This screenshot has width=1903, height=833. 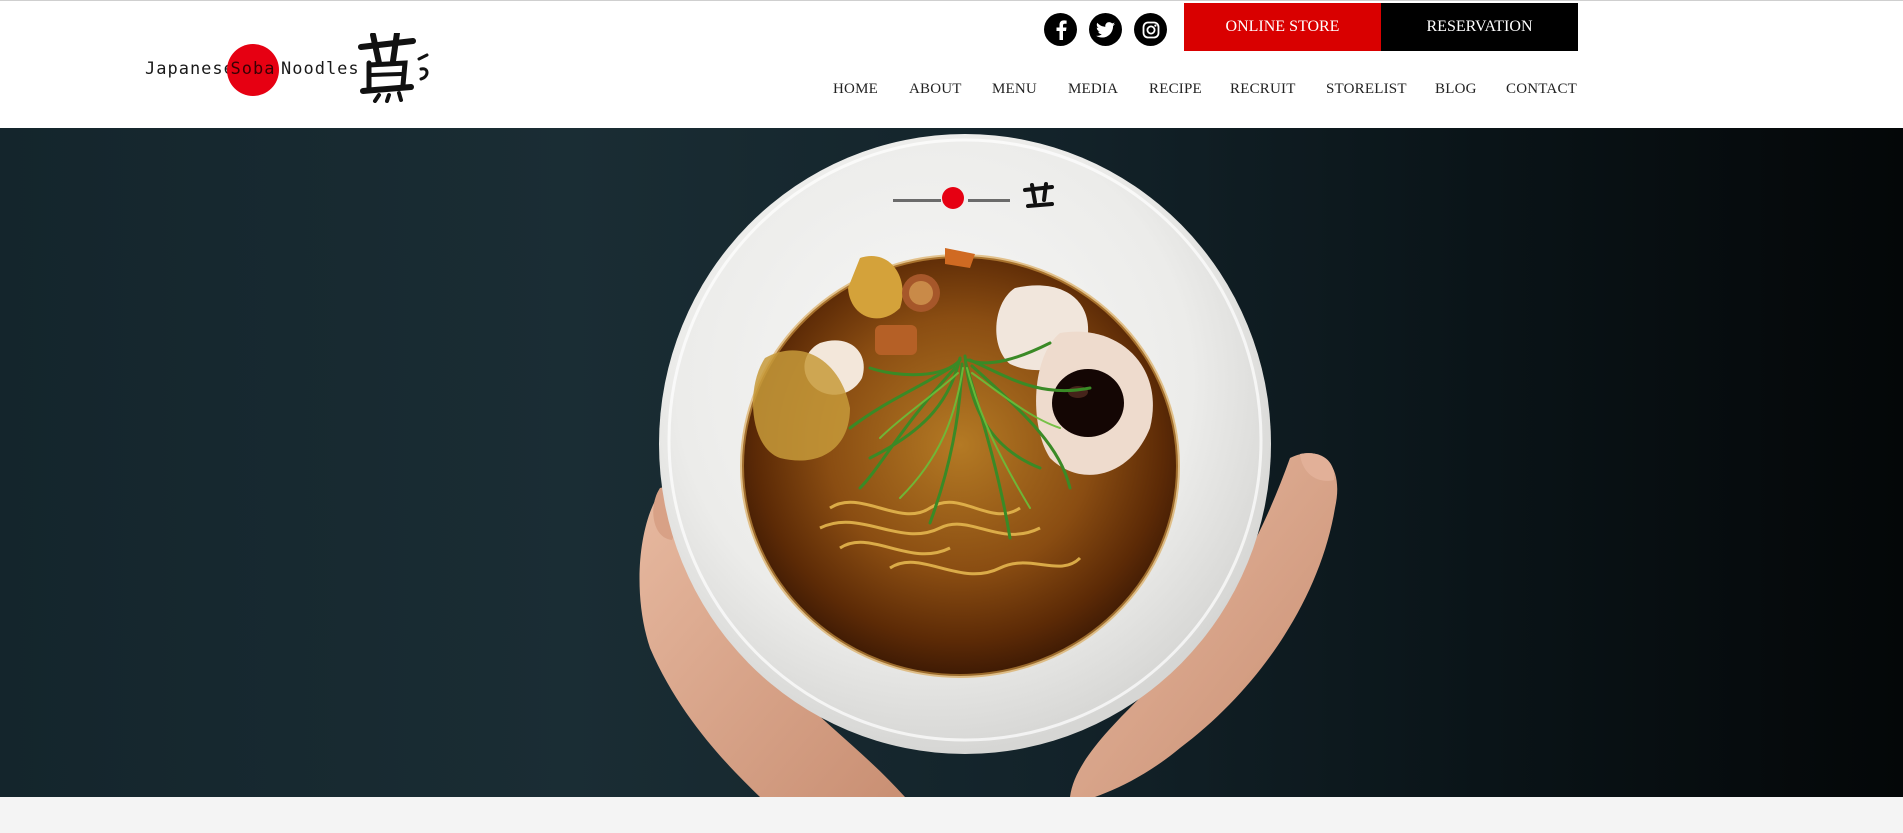 I want to click on twitter-icon, so click(x=1105, y=29).